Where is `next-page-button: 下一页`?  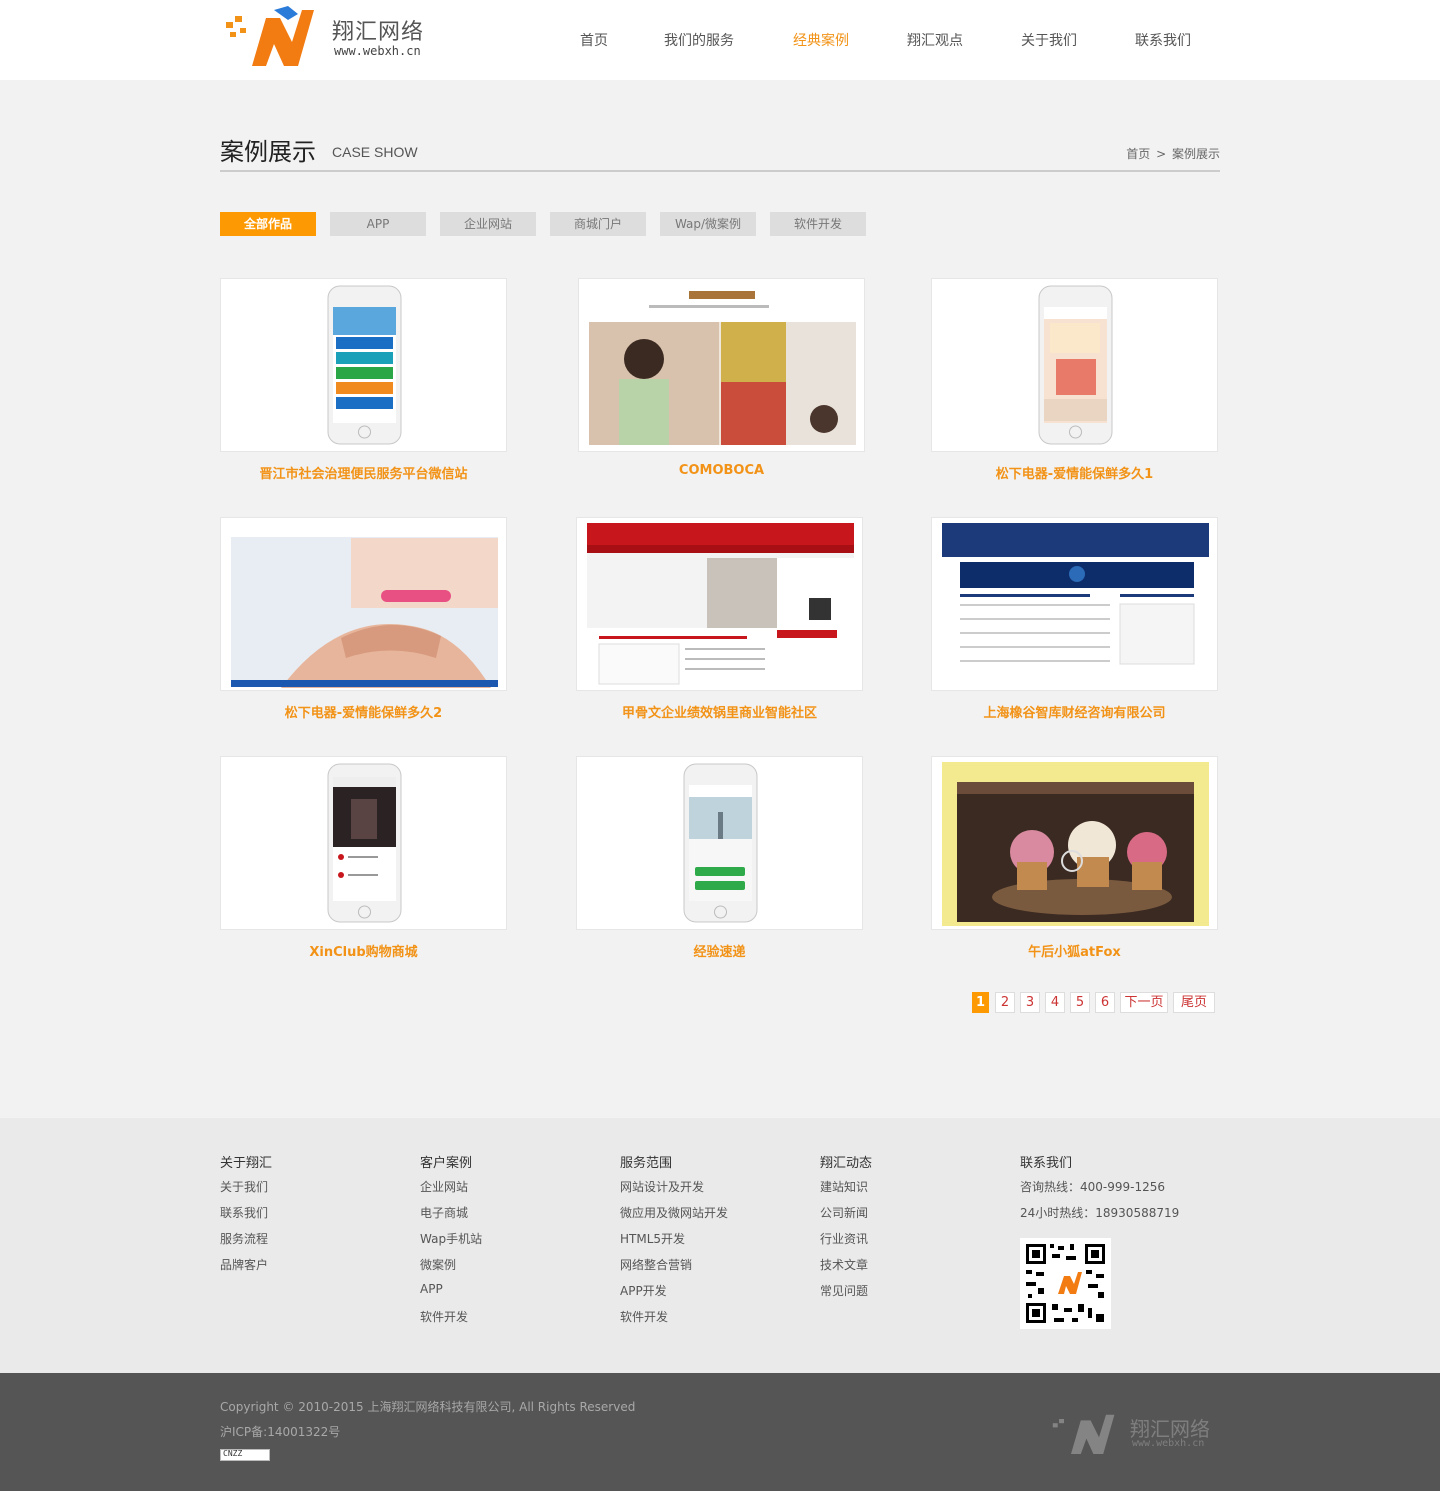
next-page-button: 下一页 is located at coordinates (1144, 1002).